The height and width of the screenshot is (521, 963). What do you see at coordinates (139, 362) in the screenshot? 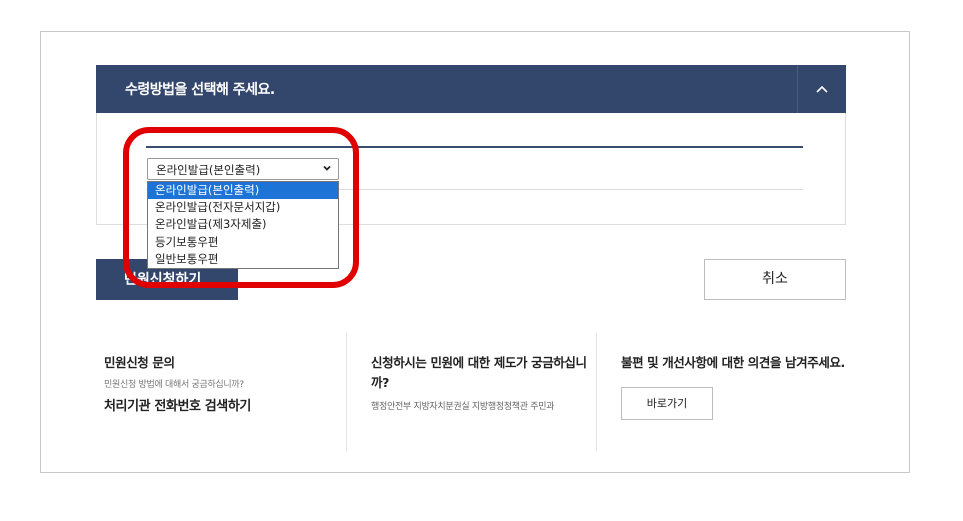
I see `inquiry-title: 민원신청 문의` at bounding box center [139, 362].